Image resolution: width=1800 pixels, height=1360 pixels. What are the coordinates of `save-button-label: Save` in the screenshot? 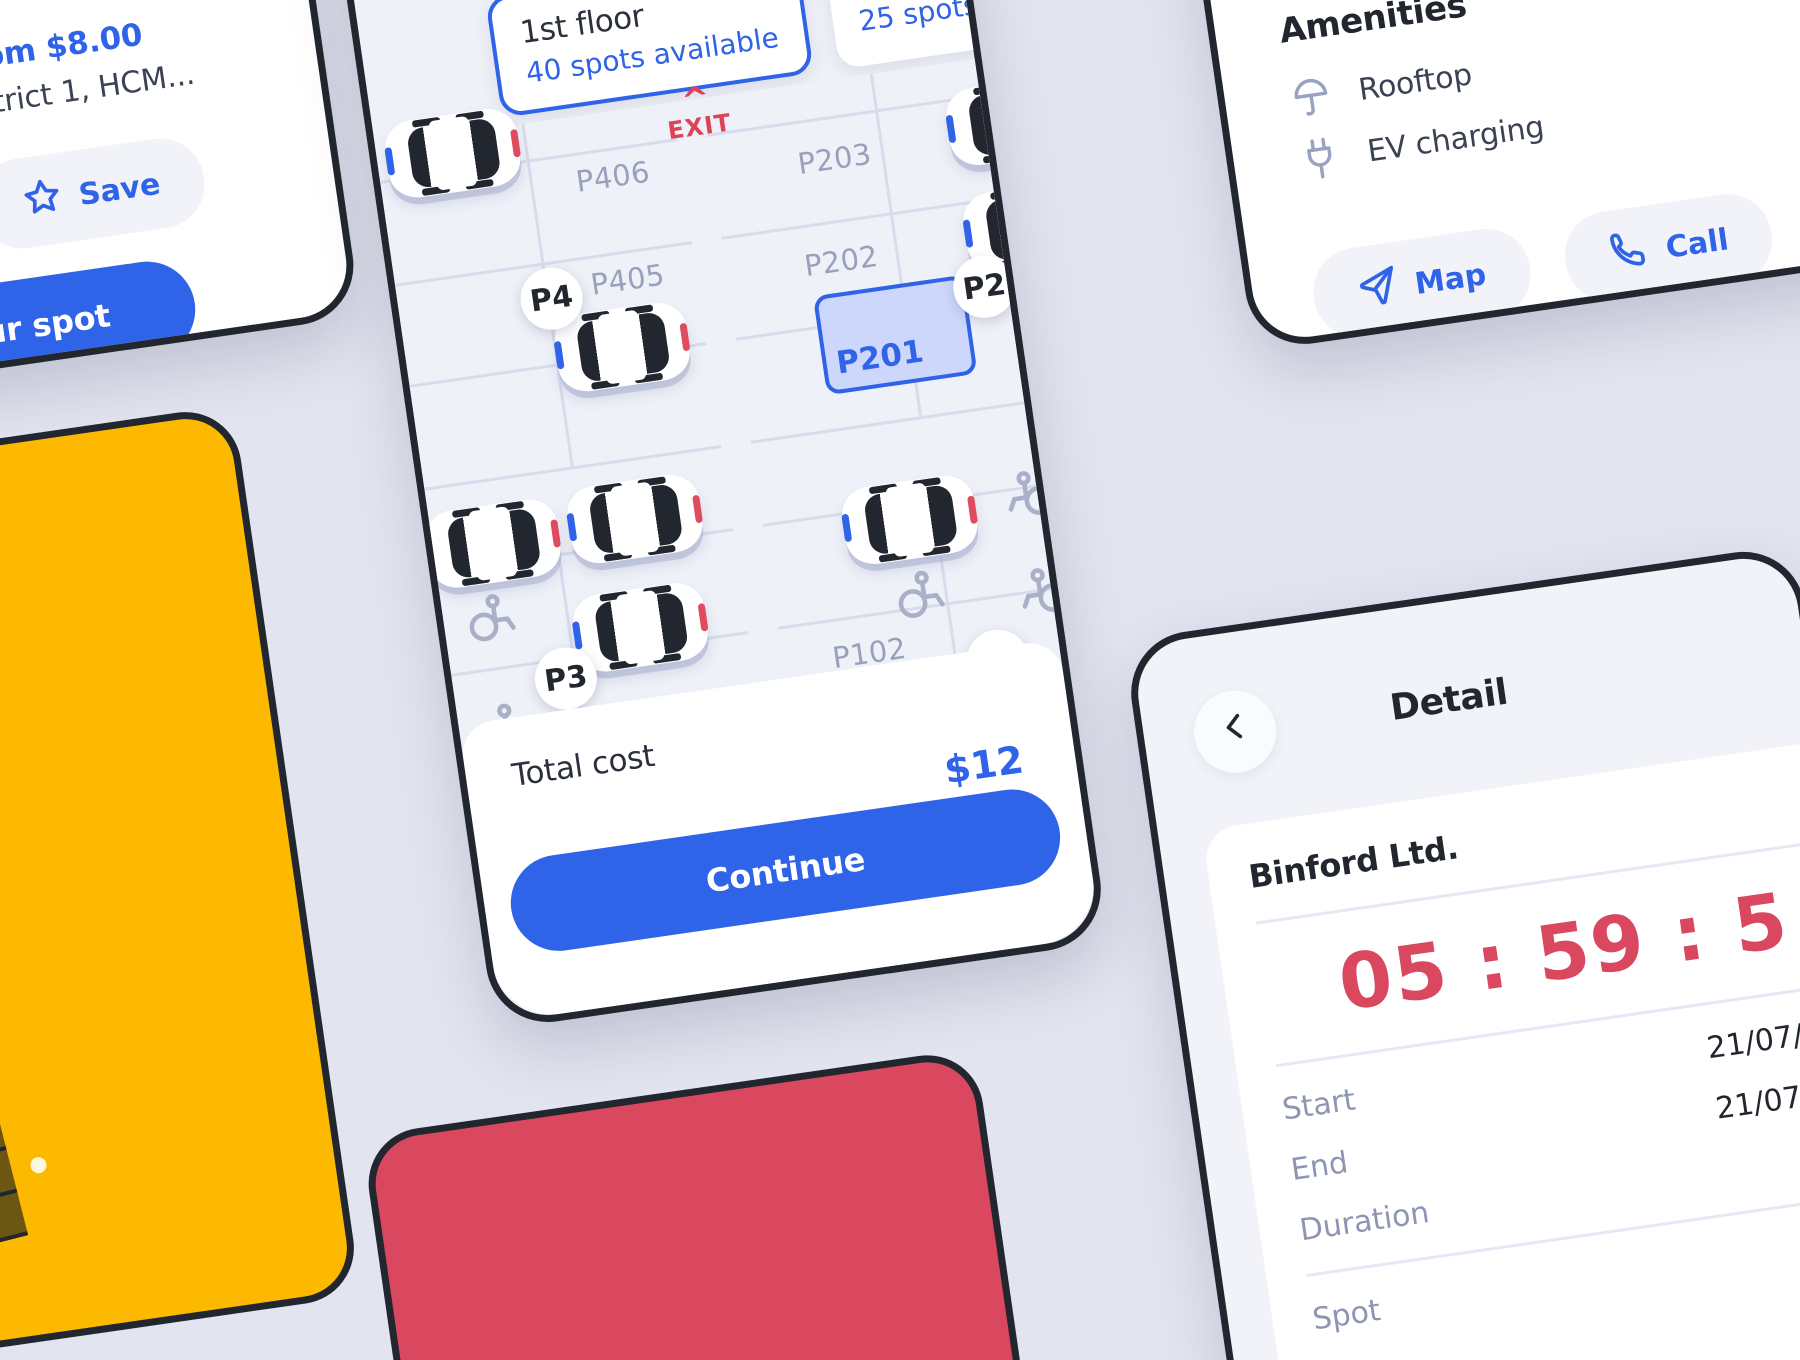 It's located at (119, 189).